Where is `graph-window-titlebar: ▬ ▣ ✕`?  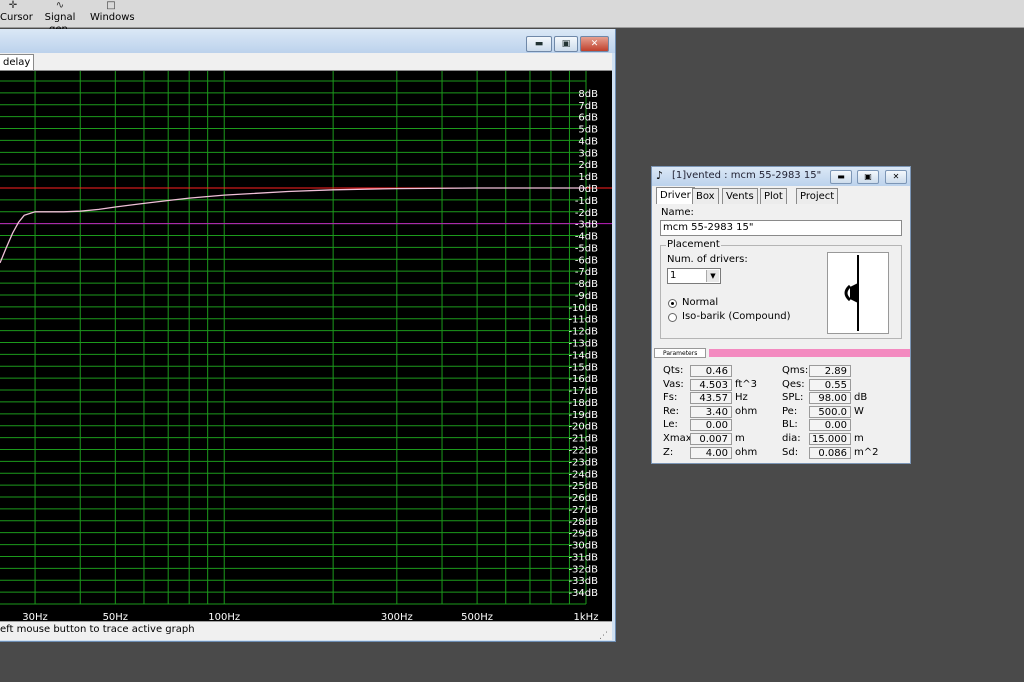
graph-window-titlebar: ▬ ▣ ✕ is located at coordinates (307, 41).